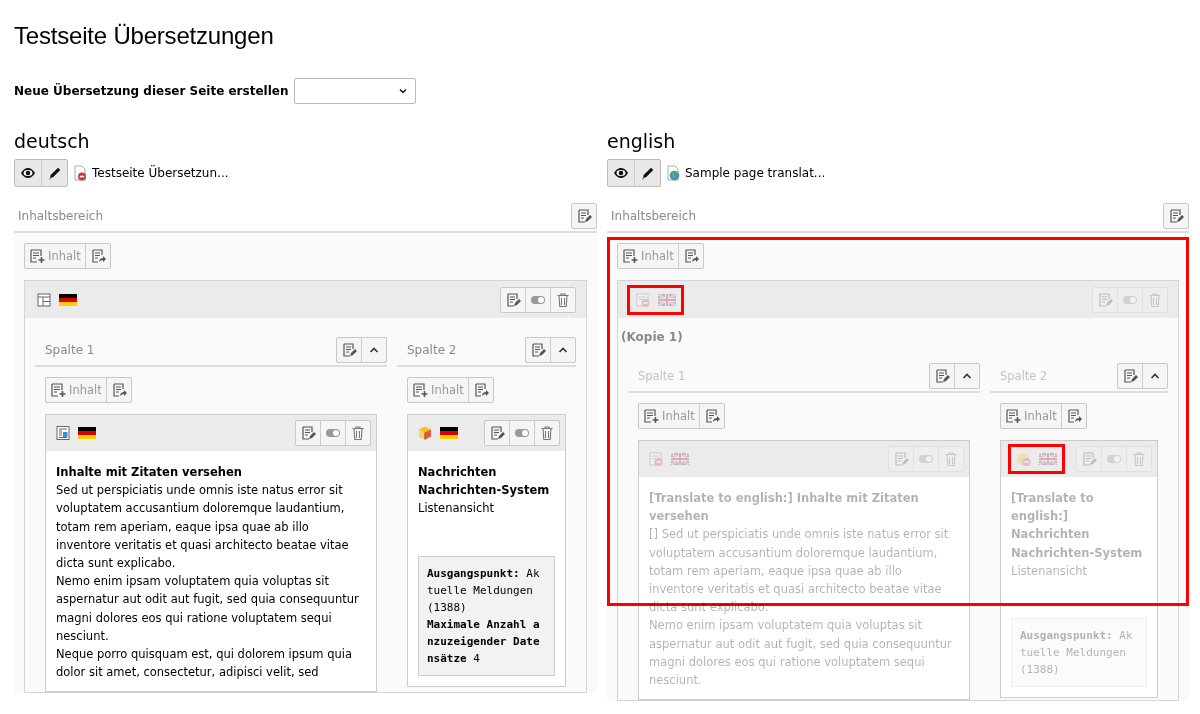 The image size is (1200, 714). I want to click on language-heading: english, so click(642, 141).